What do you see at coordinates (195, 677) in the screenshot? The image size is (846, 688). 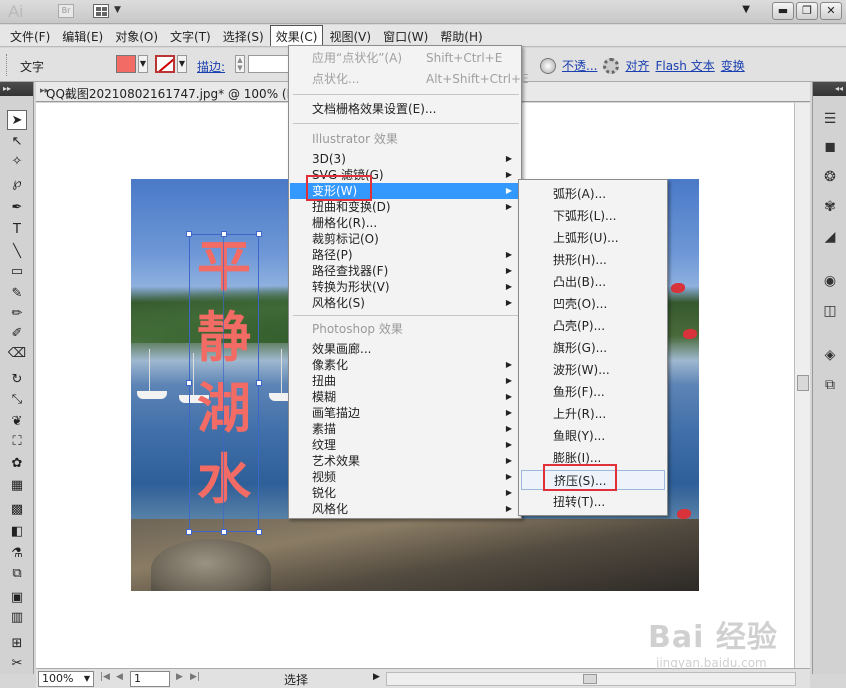 I see `last-artboard-icon: ▶|` at bounding box center [195, 677].